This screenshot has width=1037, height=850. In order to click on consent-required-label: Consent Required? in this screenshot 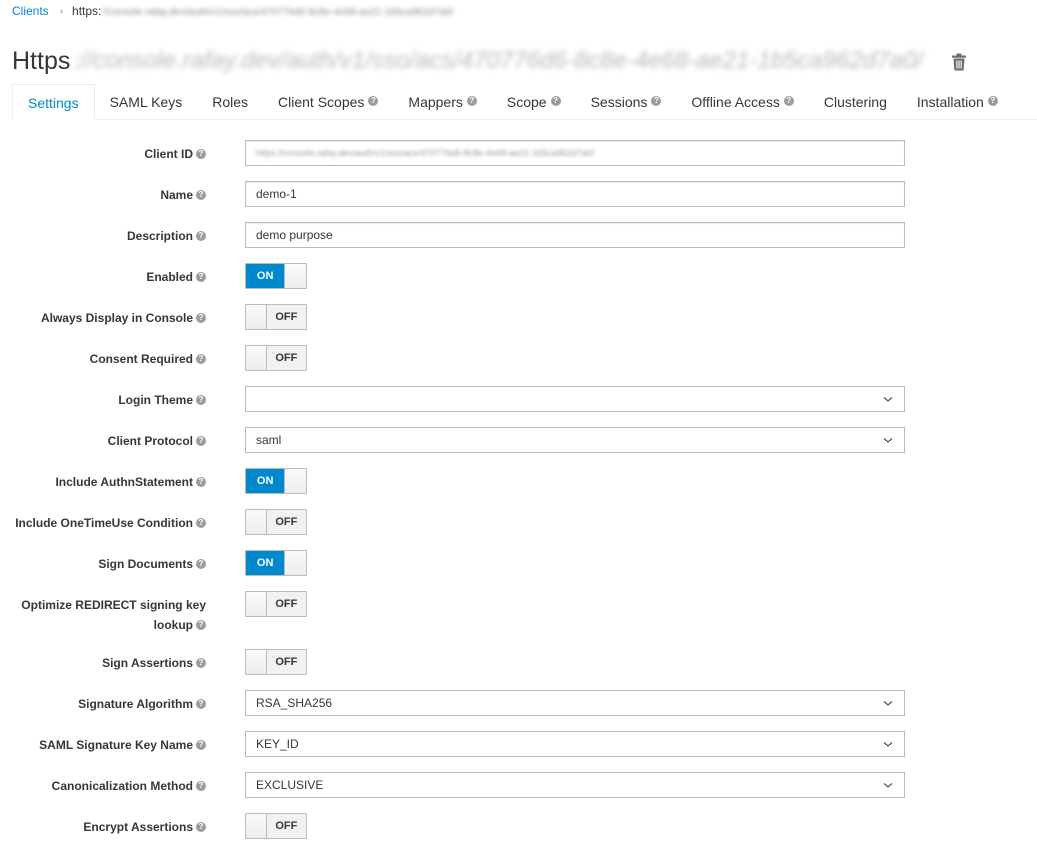, I will do `click(103, 356)`.